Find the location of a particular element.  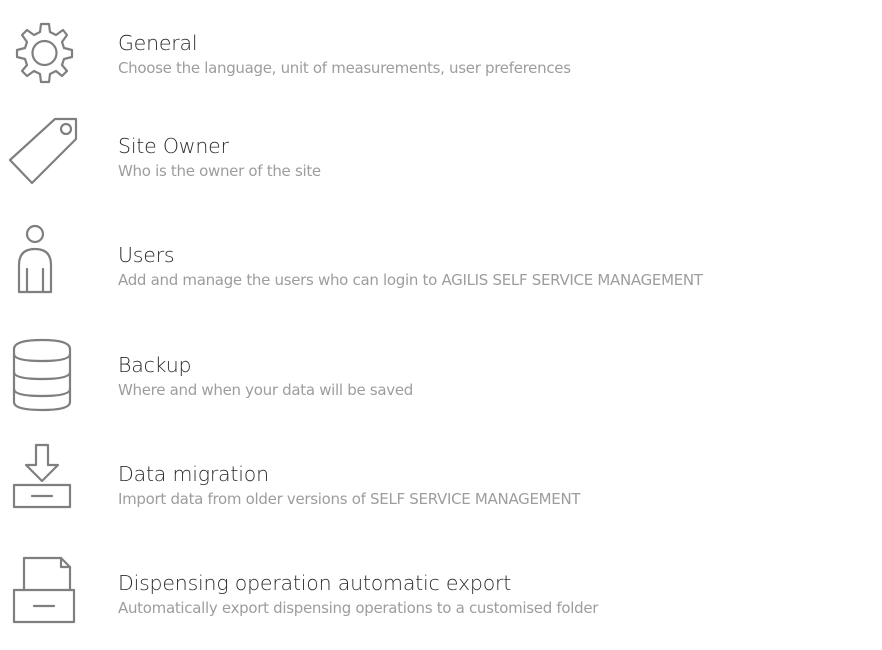

settings-item-description: Who is the owner of the site is located at coordinates (219, 171).